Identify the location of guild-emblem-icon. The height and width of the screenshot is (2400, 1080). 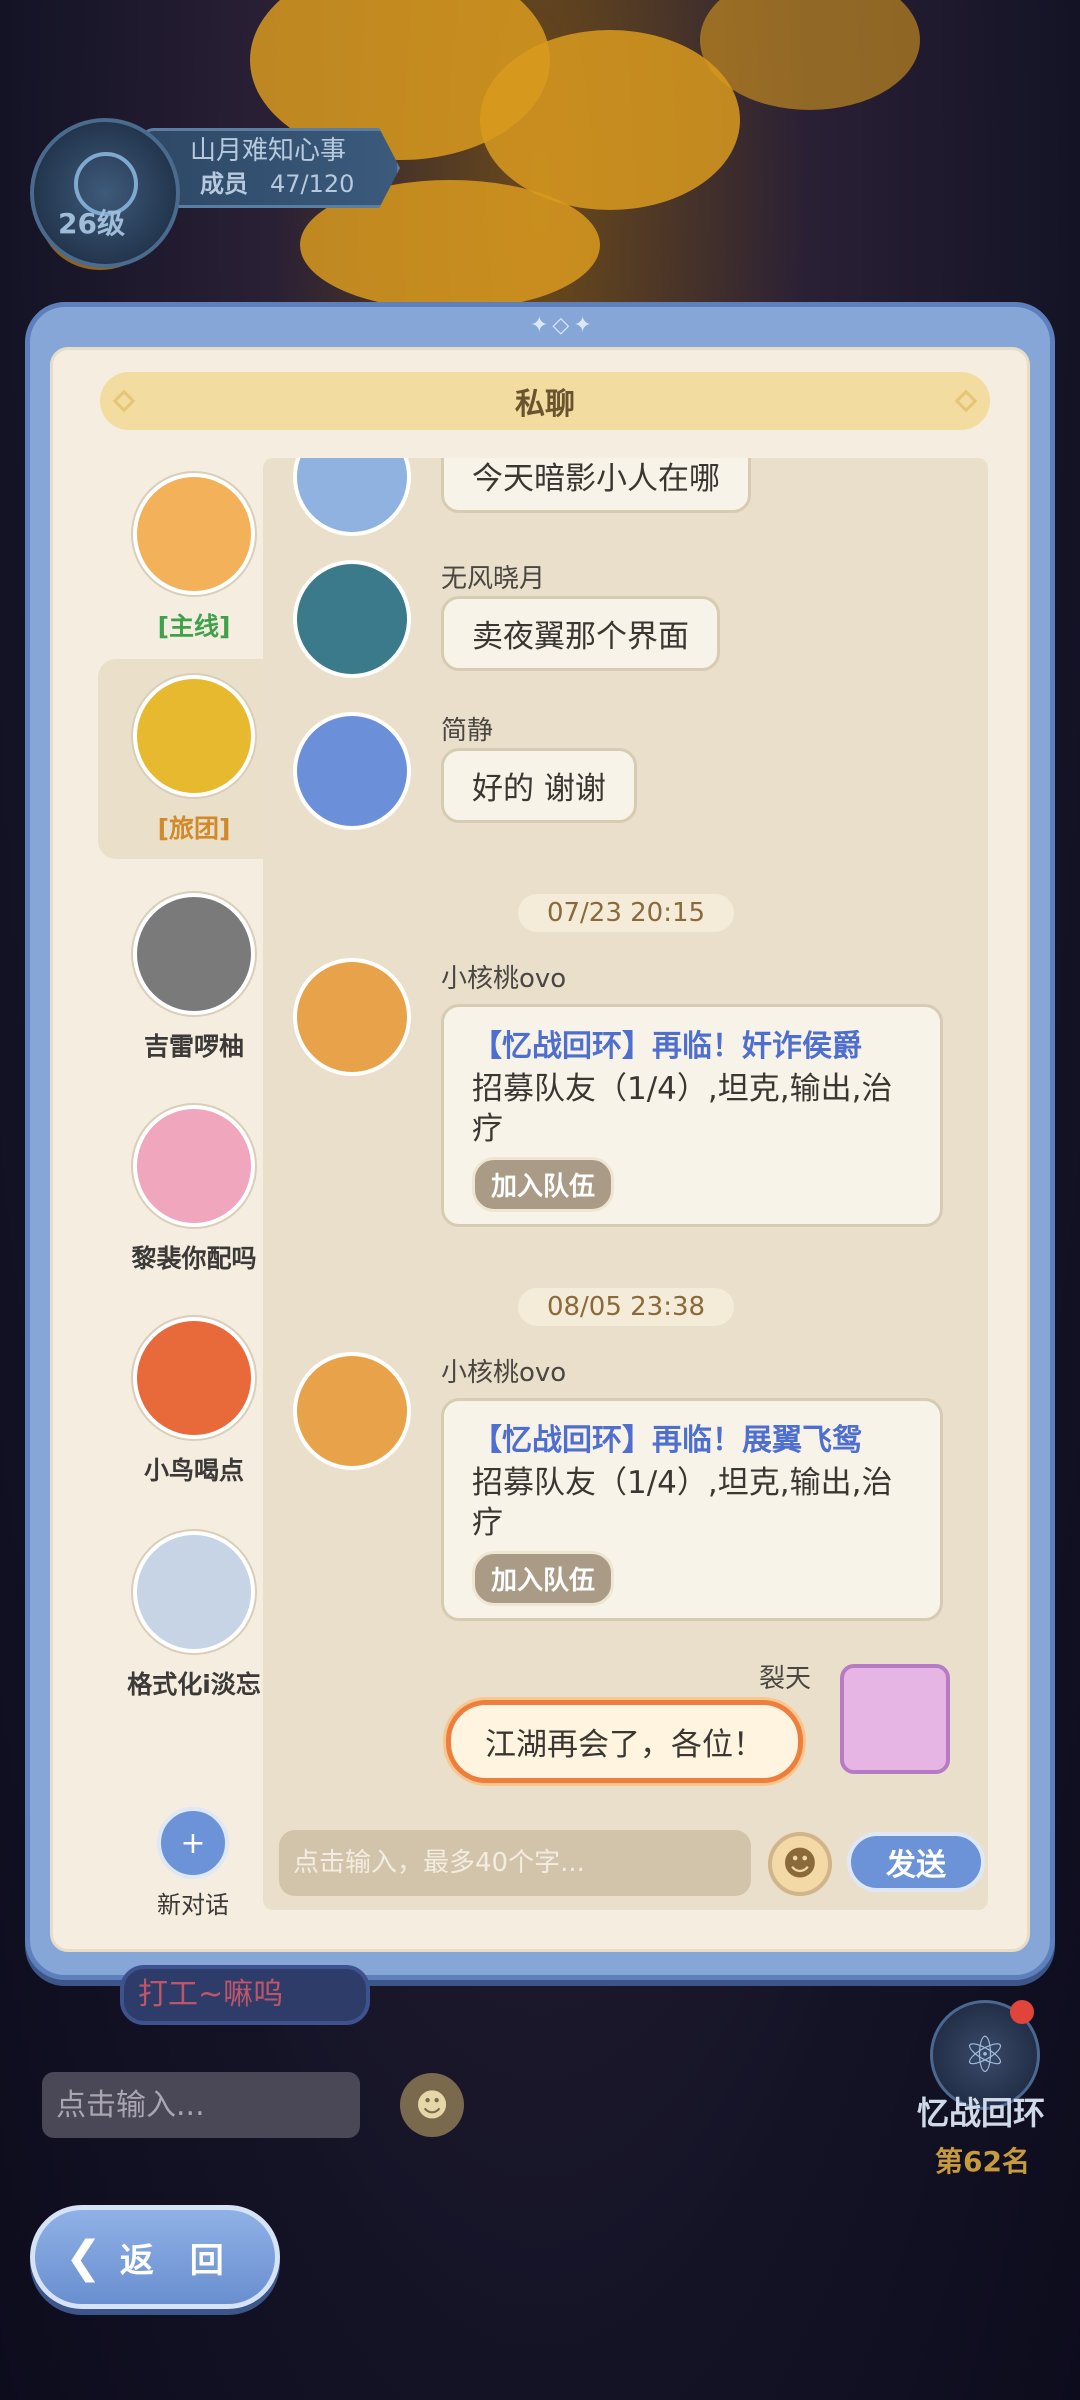
(105, 193).